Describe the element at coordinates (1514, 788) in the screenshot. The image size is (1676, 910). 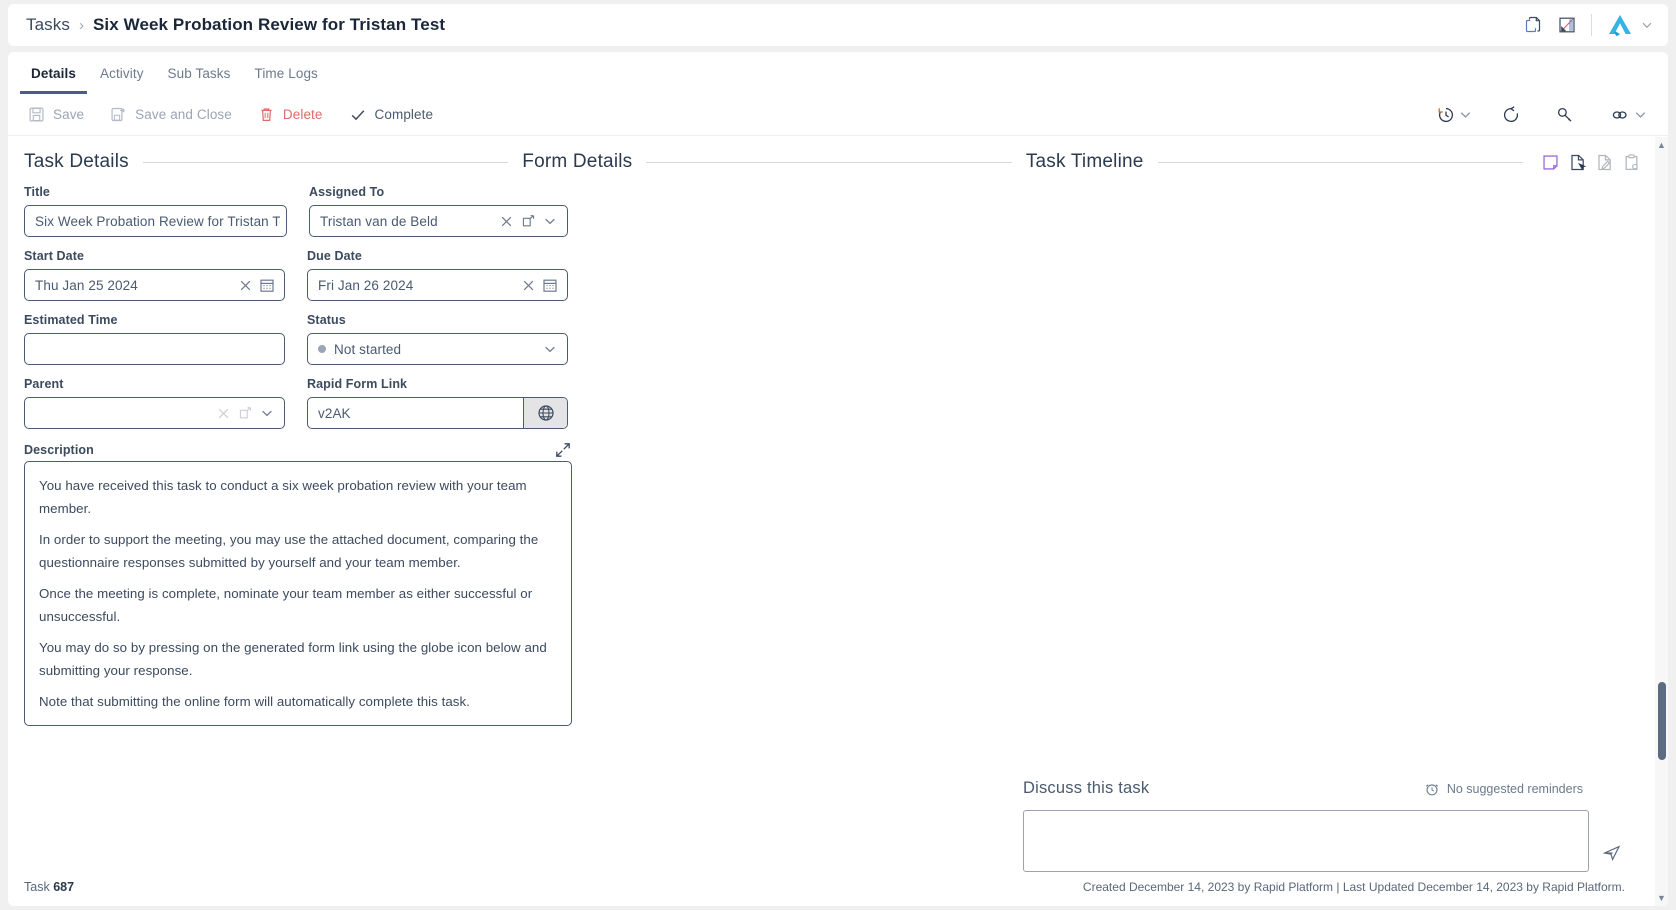
I see `reminder-text: No suggested reminders` at that location.